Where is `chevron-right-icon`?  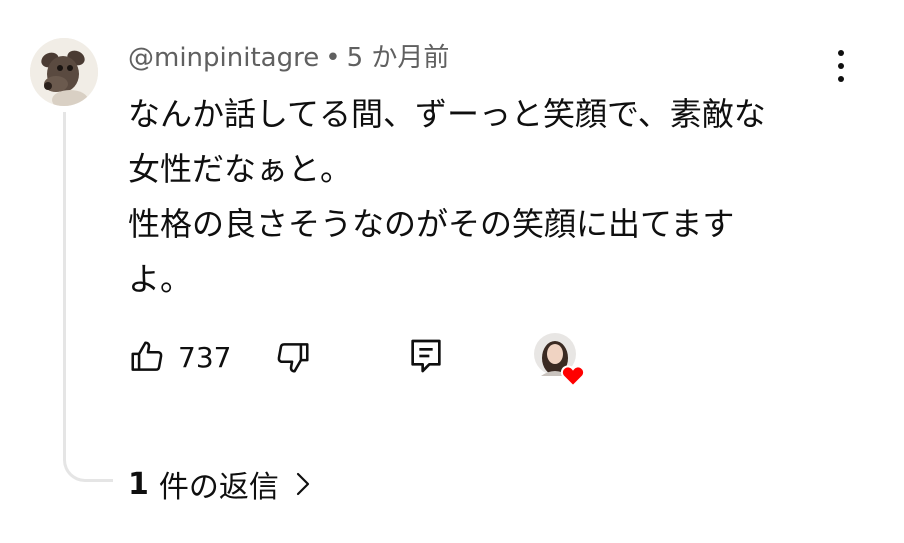
chevron-right-icon is located at coordinates (302, 484).